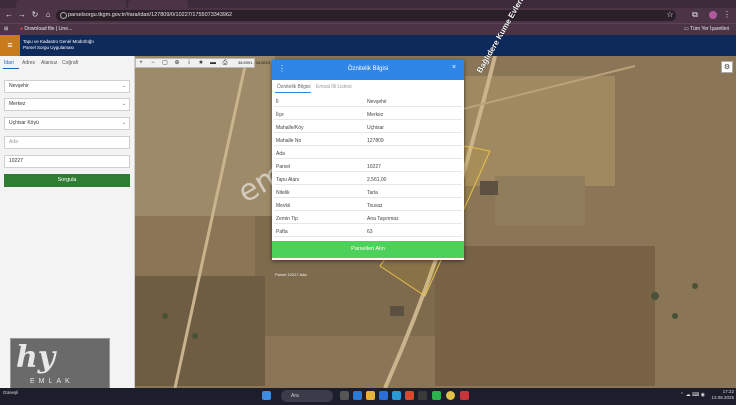 The image size is (736, 405). What do you see at coordinates (370, 395) in the screenshot?
I see `explorer-icon` at bounding box center [370, 395].